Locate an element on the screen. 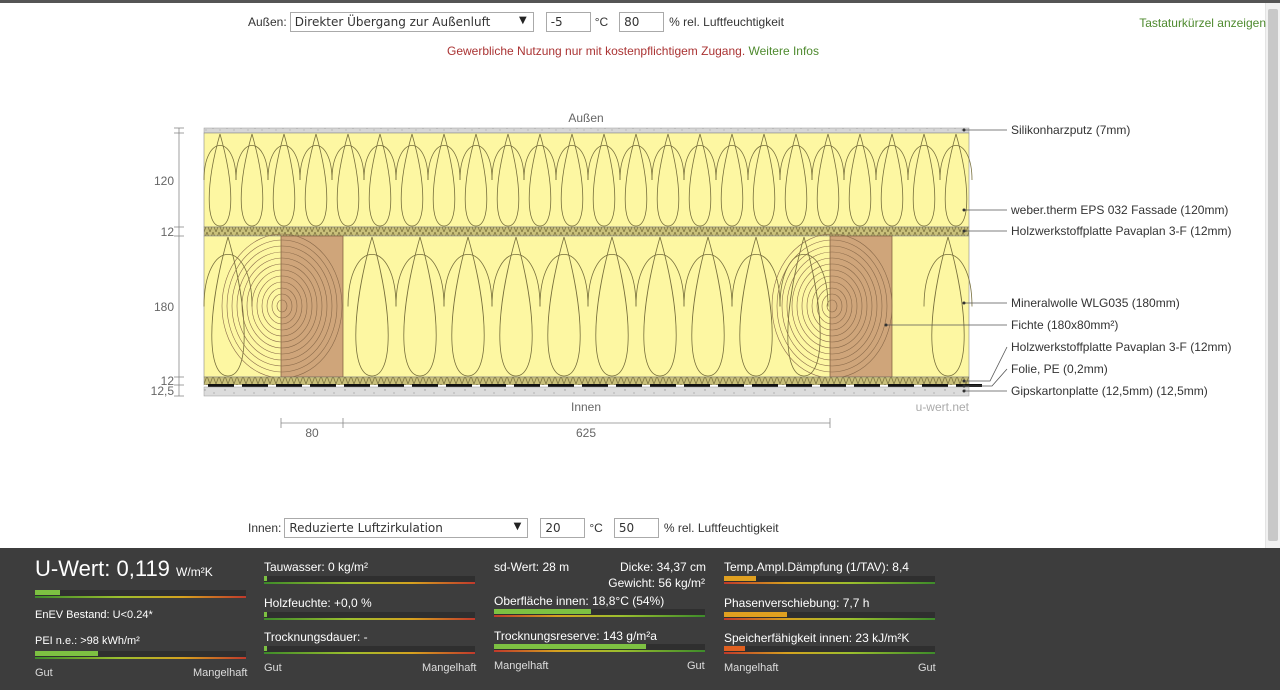 The width and height of the screenshot is (1280, 690). trocknungsreserve-bar-scale is located at coordinates (599, 651).